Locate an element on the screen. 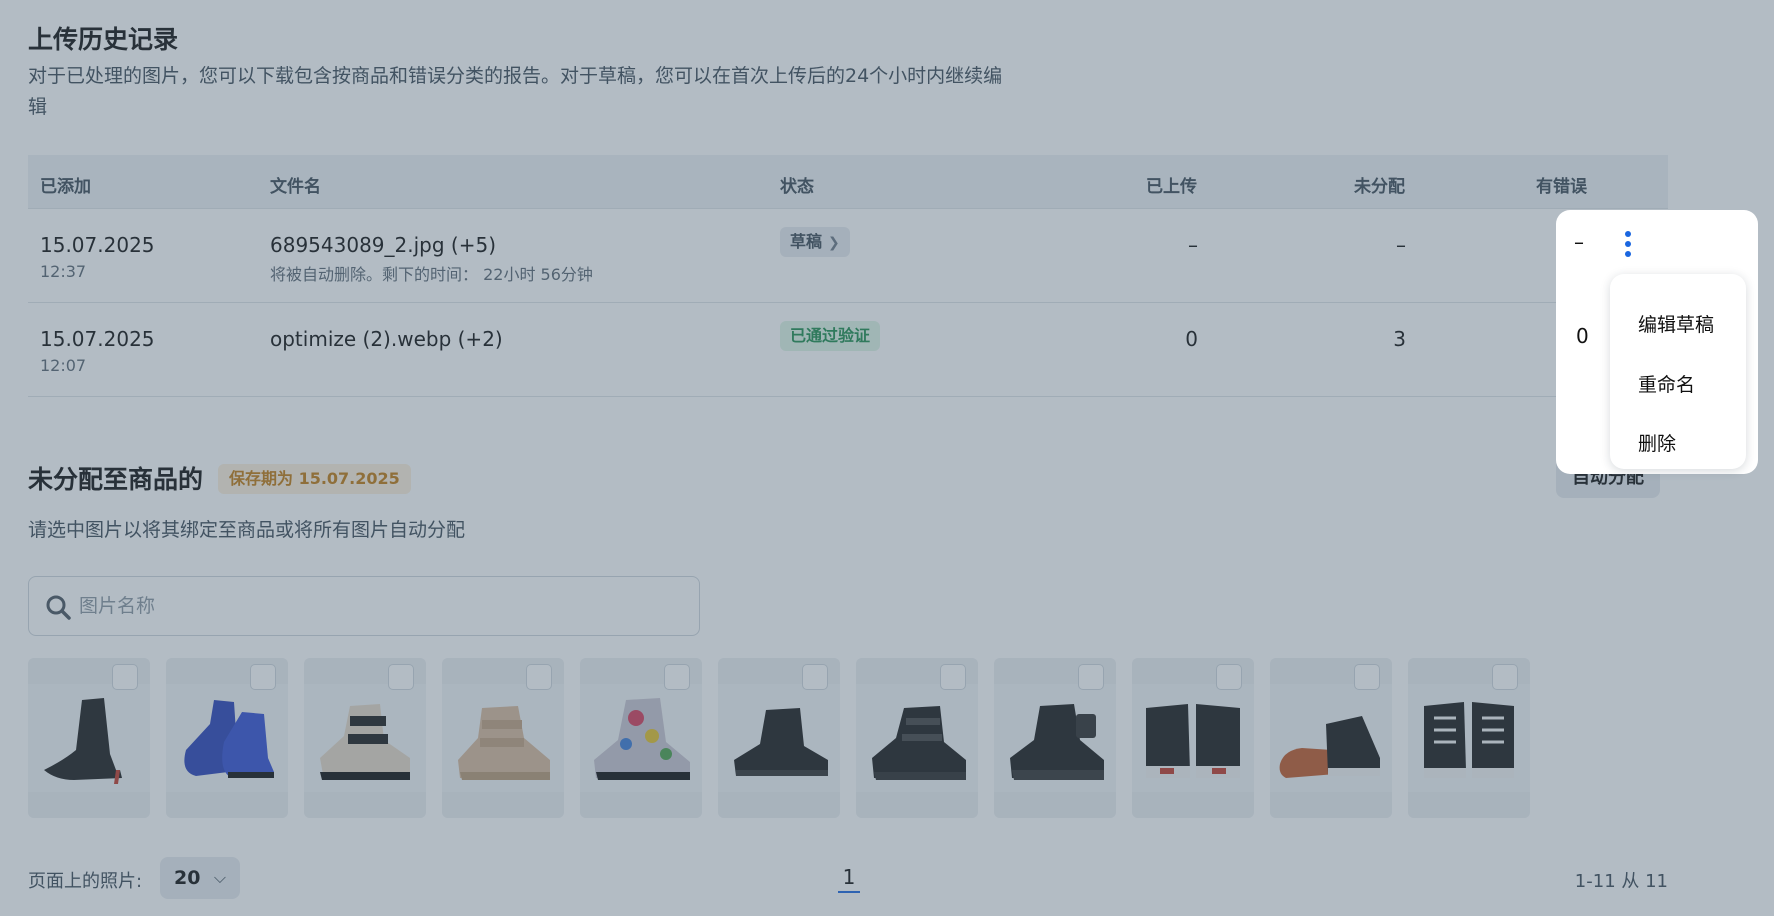 The width and height of the screenshot is (1774, 916). menu-item-delete: 删除 is located at coordinates (1657, 442).